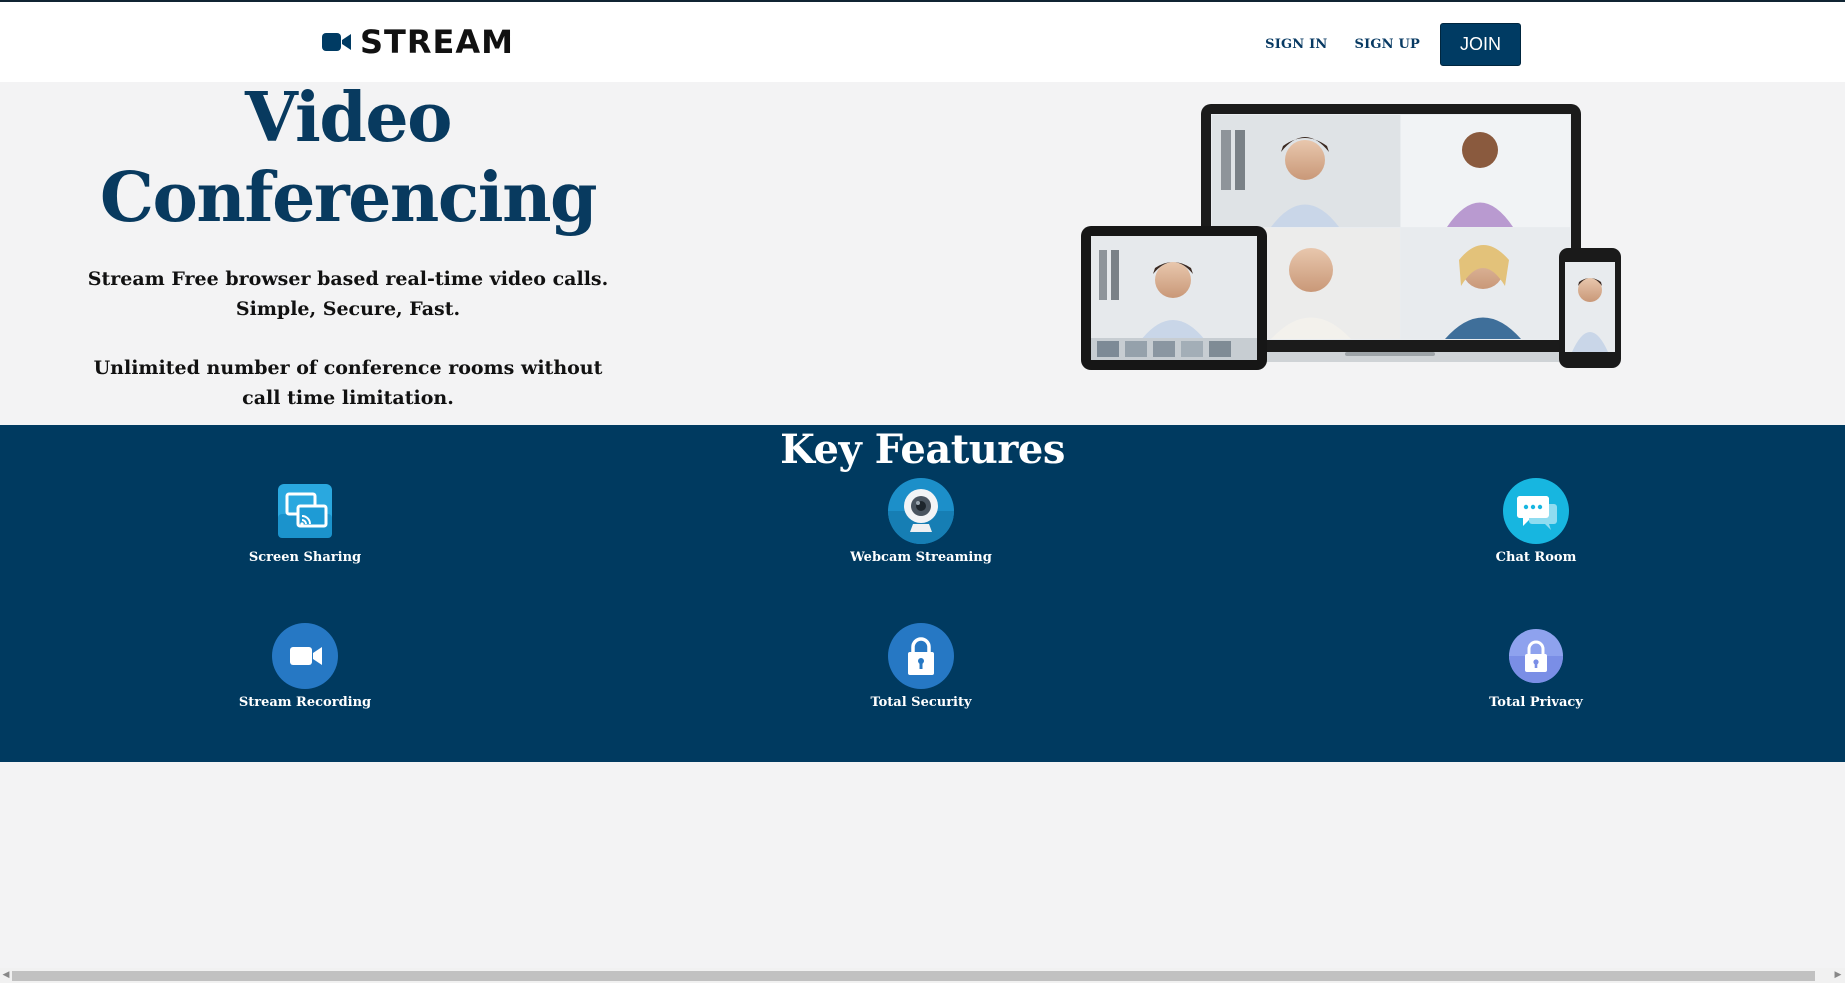 The width and height of the screenshot is (1845, 983). I want to click on feature-label: Webcam Streaming, so click(921, 557).